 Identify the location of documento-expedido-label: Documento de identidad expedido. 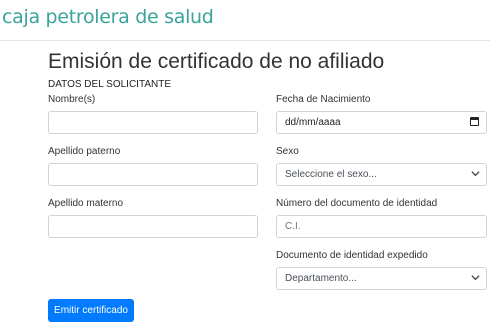
(352, 255).